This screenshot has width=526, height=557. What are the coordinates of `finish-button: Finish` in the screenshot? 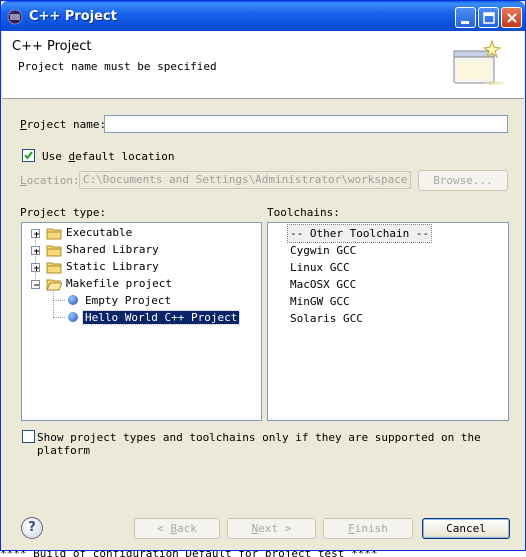 It's located at (368, 528).